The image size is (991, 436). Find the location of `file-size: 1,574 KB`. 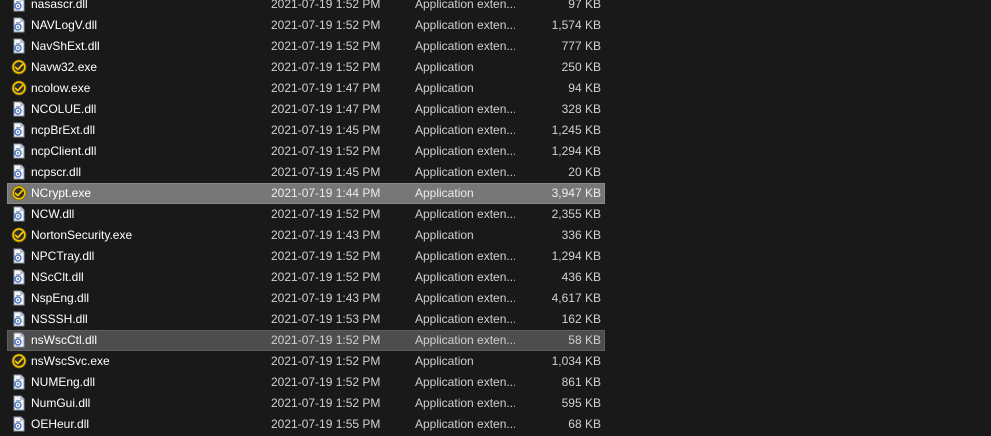

file-size: 1,574 KB is located at coordinates (576, 25).